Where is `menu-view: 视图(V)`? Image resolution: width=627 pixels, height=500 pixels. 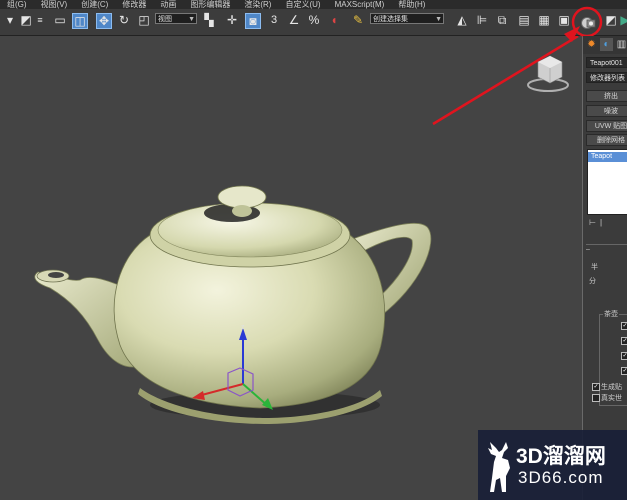 menu-view: 视图(V) is located at coordinates (54, 4).